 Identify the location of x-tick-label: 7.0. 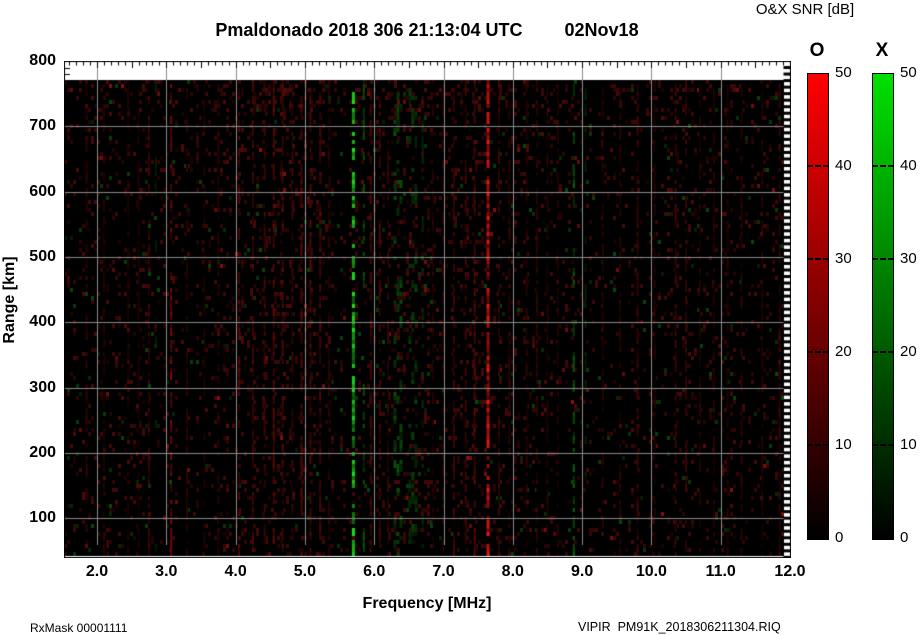
(443, 571).